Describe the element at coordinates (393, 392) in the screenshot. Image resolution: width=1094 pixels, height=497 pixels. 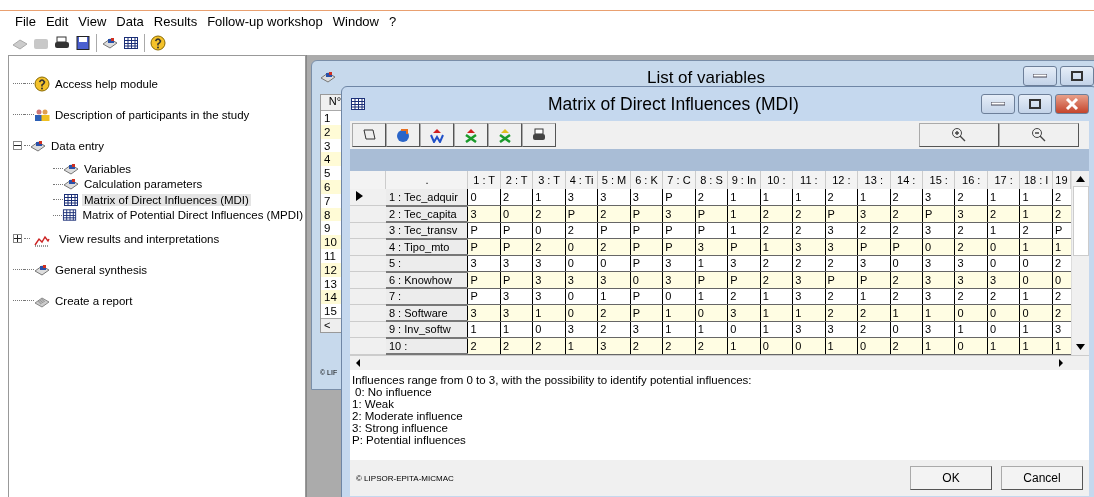
I see `legend-line: 0: No influence` at that location.